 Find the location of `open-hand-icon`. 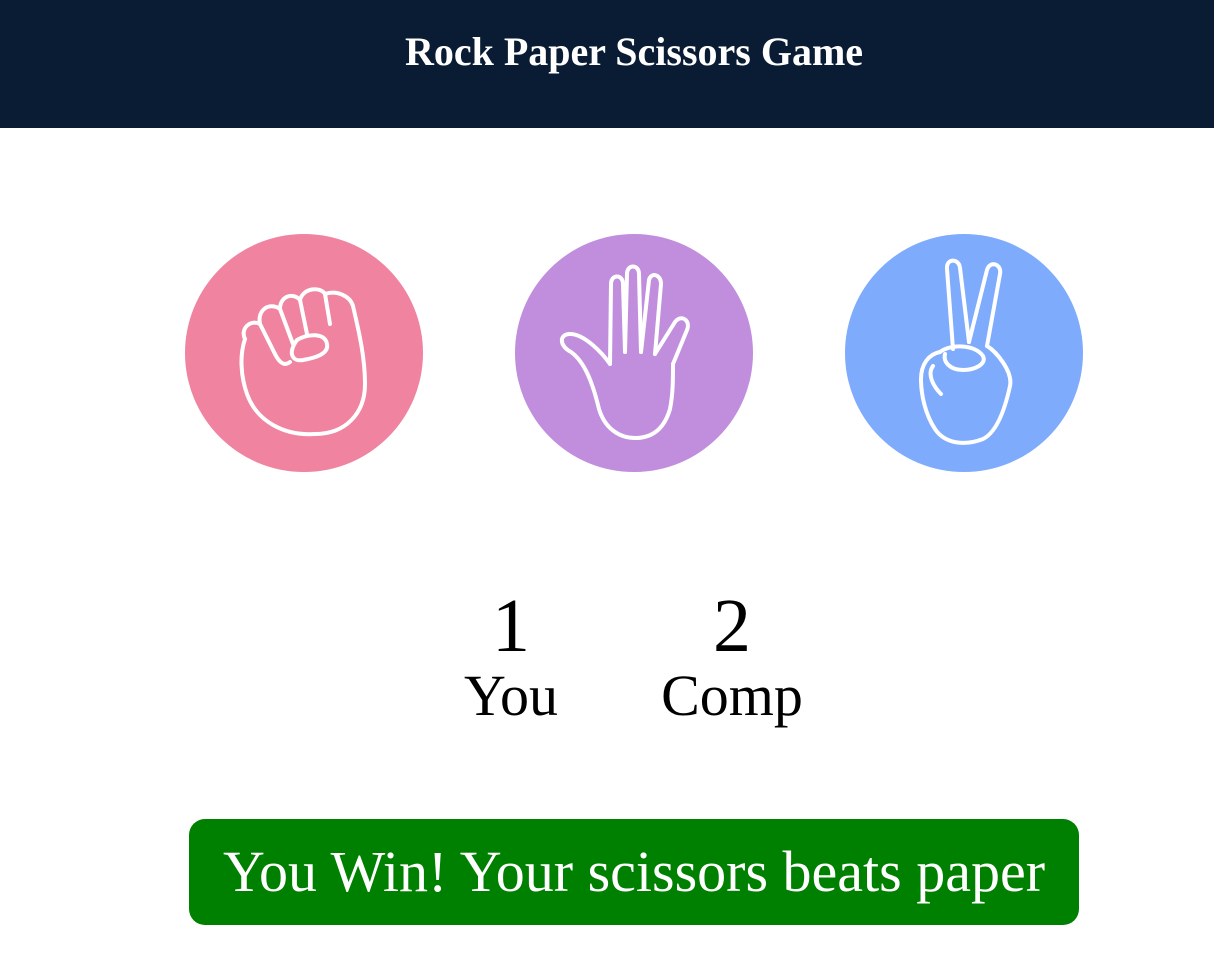

open-hand-icon is located at coordinates (634, 353).